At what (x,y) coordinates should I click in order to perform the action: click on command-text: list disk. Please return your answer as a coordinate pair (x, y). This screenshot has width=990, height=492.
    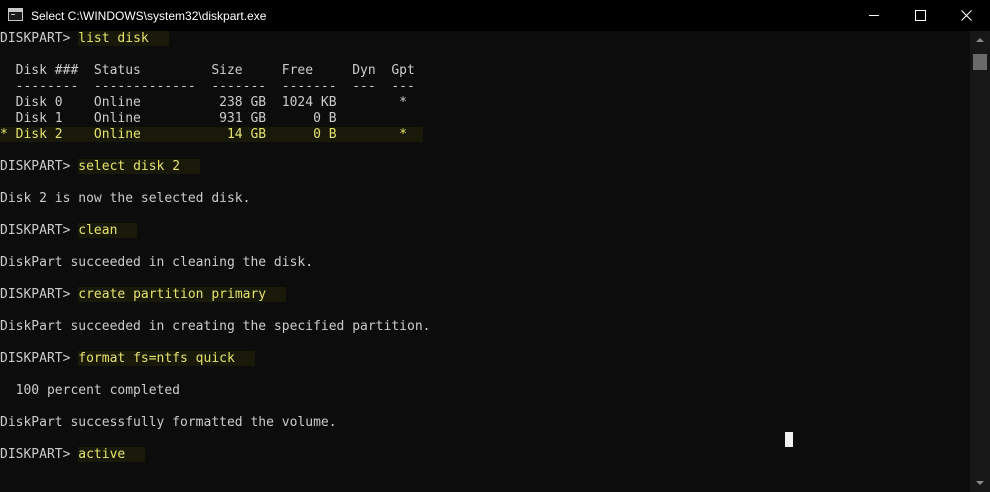
    Looking at the image, I should click on (123, 38).